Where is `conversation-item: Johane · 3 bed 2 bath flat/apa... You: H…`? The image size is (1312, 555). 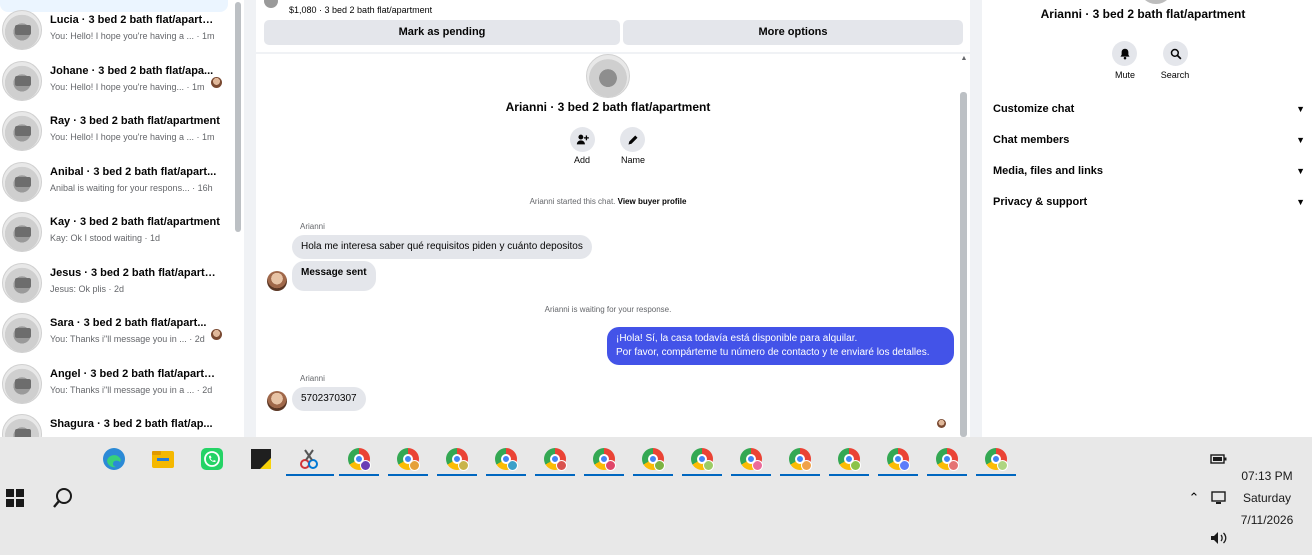 conversation-item: Johane · 3 bed 2 bath flat/apa... You: H… is located at coordinates (116, 82).